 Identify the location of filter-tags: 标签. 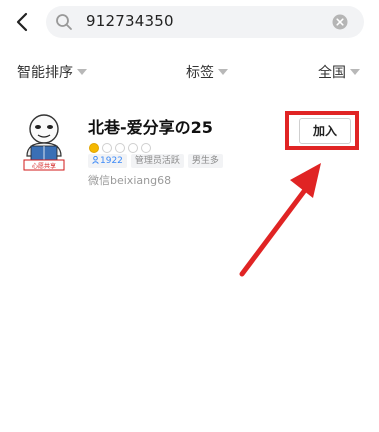
(207, 72).